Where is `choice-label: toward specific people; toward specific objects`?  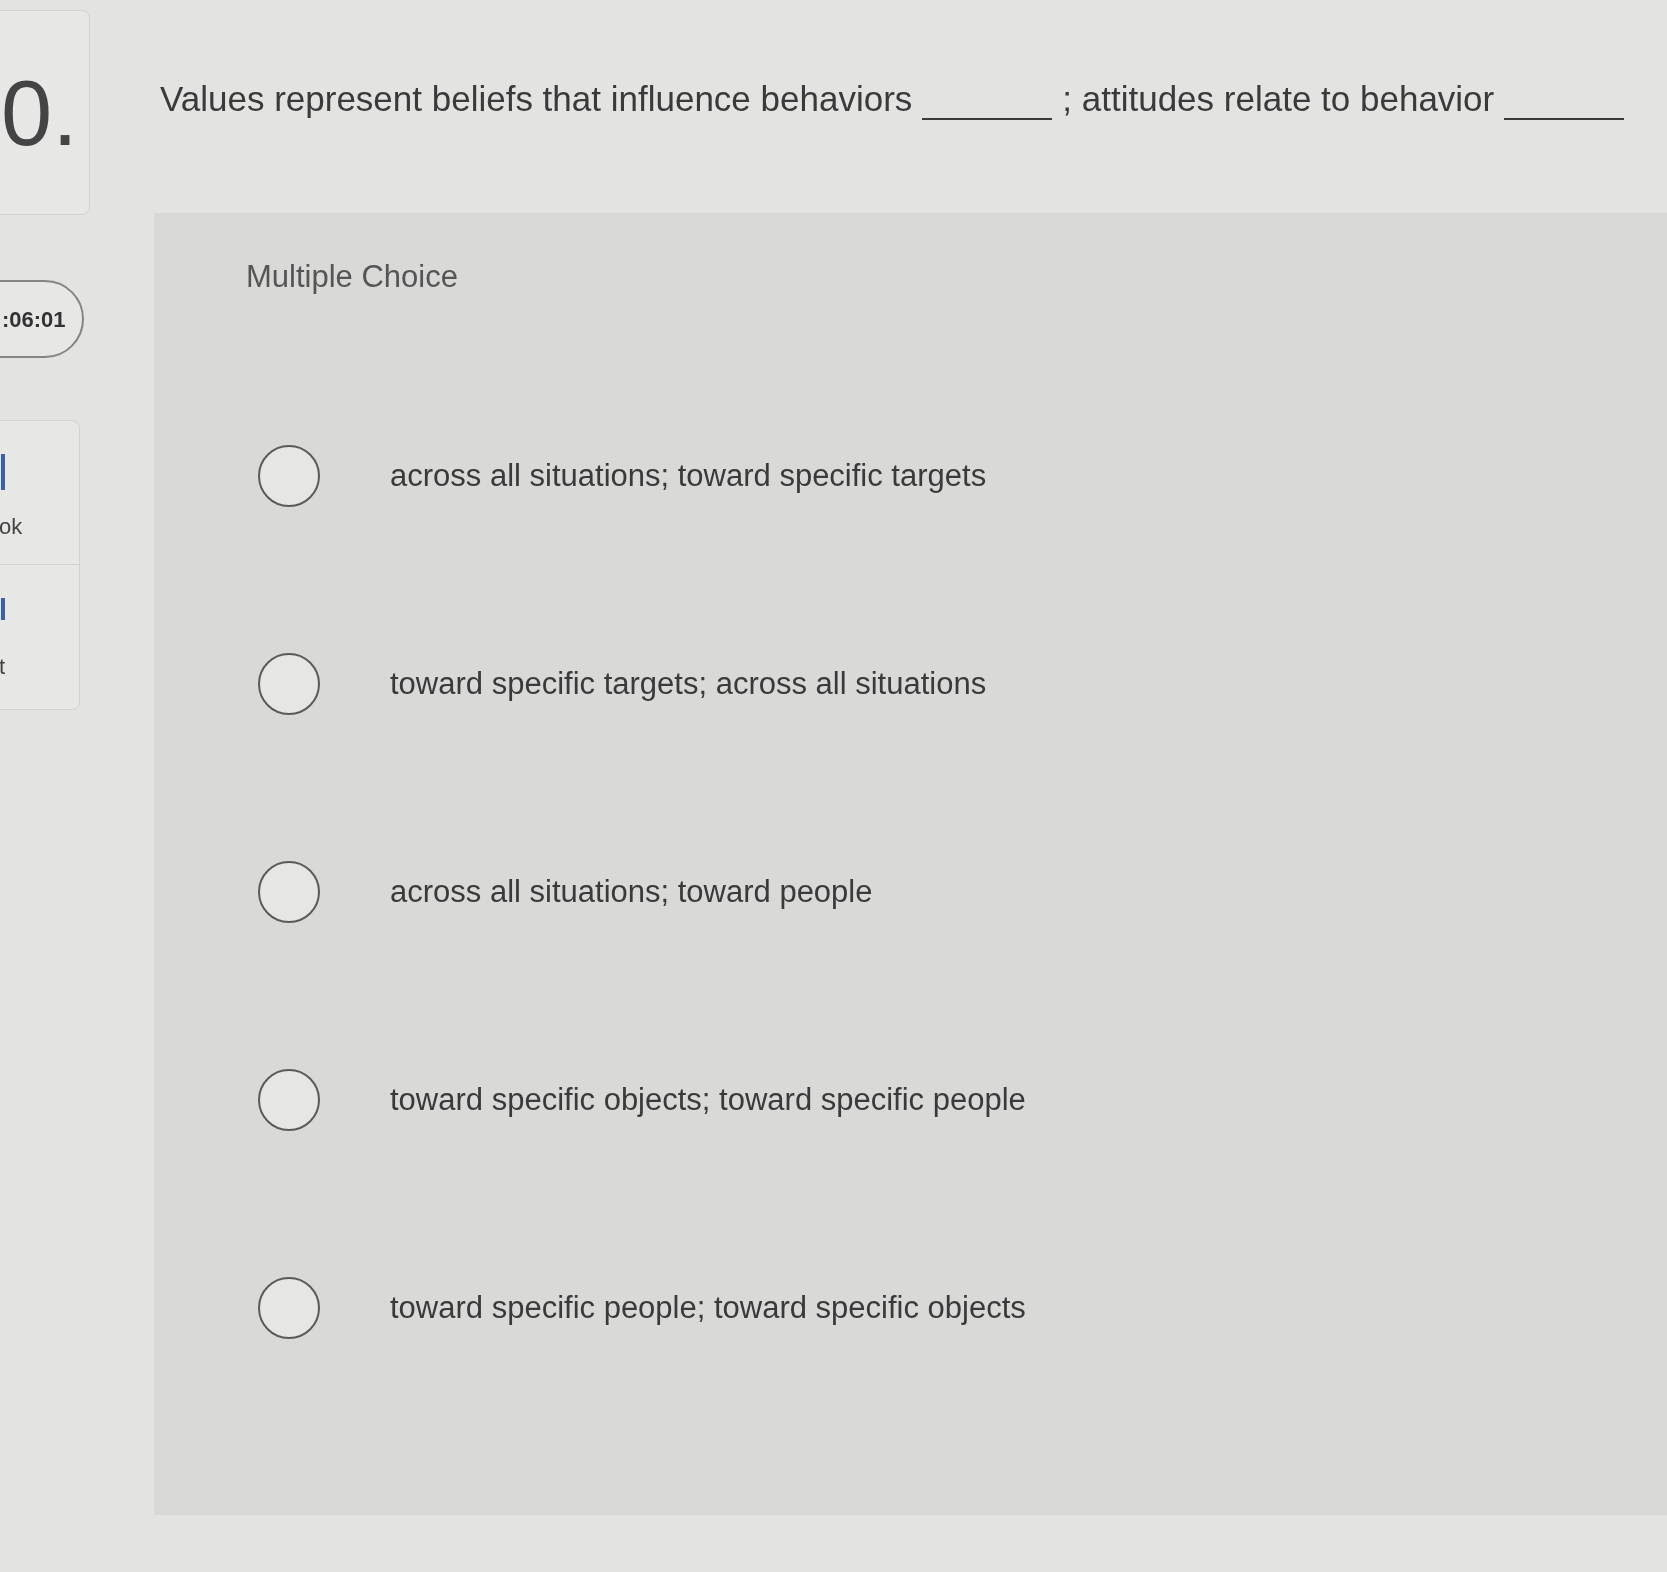 choice-label: toward specific people; toward specific objects is located at coordinates (708, 1308).